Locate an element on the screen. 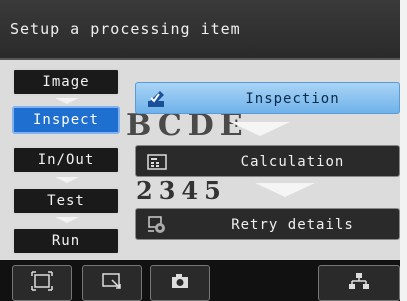  screen-edge is located at coordinates (403, 150).